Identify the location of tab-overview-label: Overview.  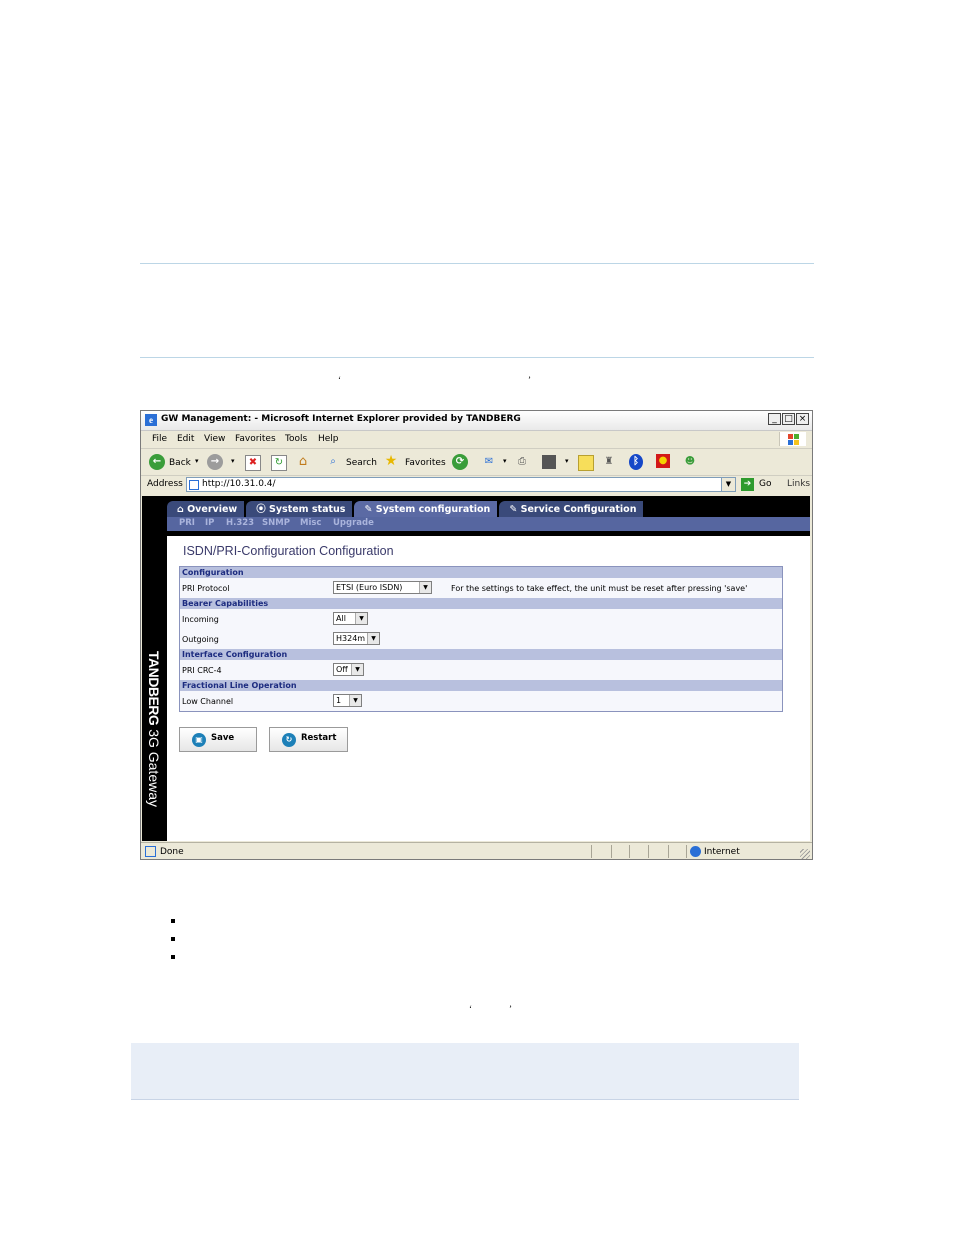
(212, 509).